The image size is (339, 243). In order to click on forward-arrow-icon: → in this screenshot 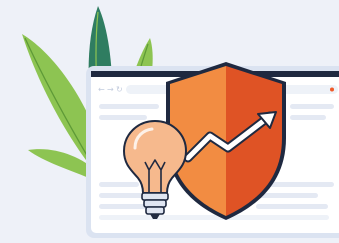, I will do `click(110, 89)`.